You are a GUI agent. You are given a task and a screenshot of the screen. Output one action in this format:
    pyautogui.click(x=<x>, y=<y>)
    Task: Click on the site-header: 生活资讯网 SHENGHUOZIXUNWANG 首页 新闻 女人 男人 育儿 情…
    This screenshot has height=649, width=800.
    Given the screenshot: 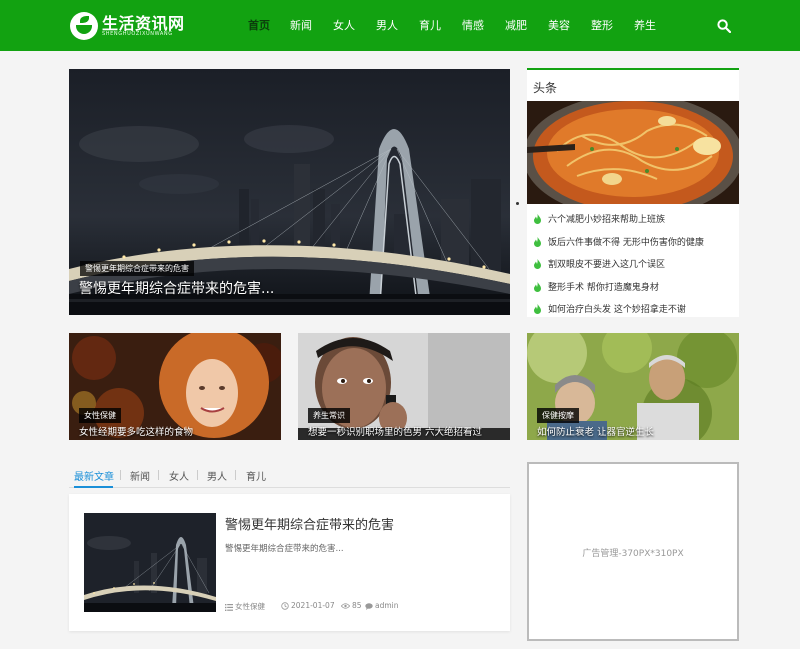 What is the action you would take?
    pyautogui.click(x=400, y=25)
    